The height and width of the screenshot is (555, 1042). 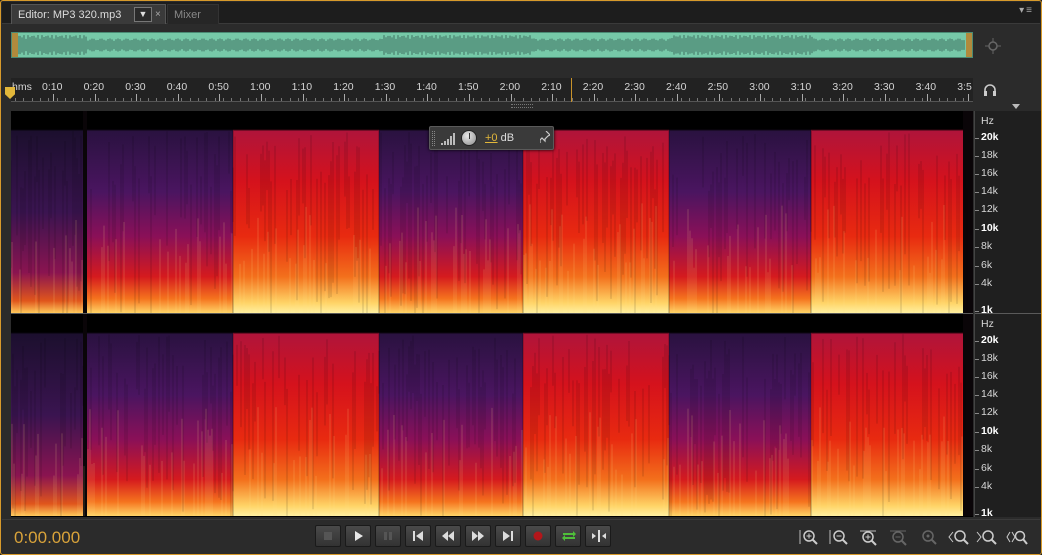 I want to click on amplitude-hud: +0 dB, so click(x=491, y=138).